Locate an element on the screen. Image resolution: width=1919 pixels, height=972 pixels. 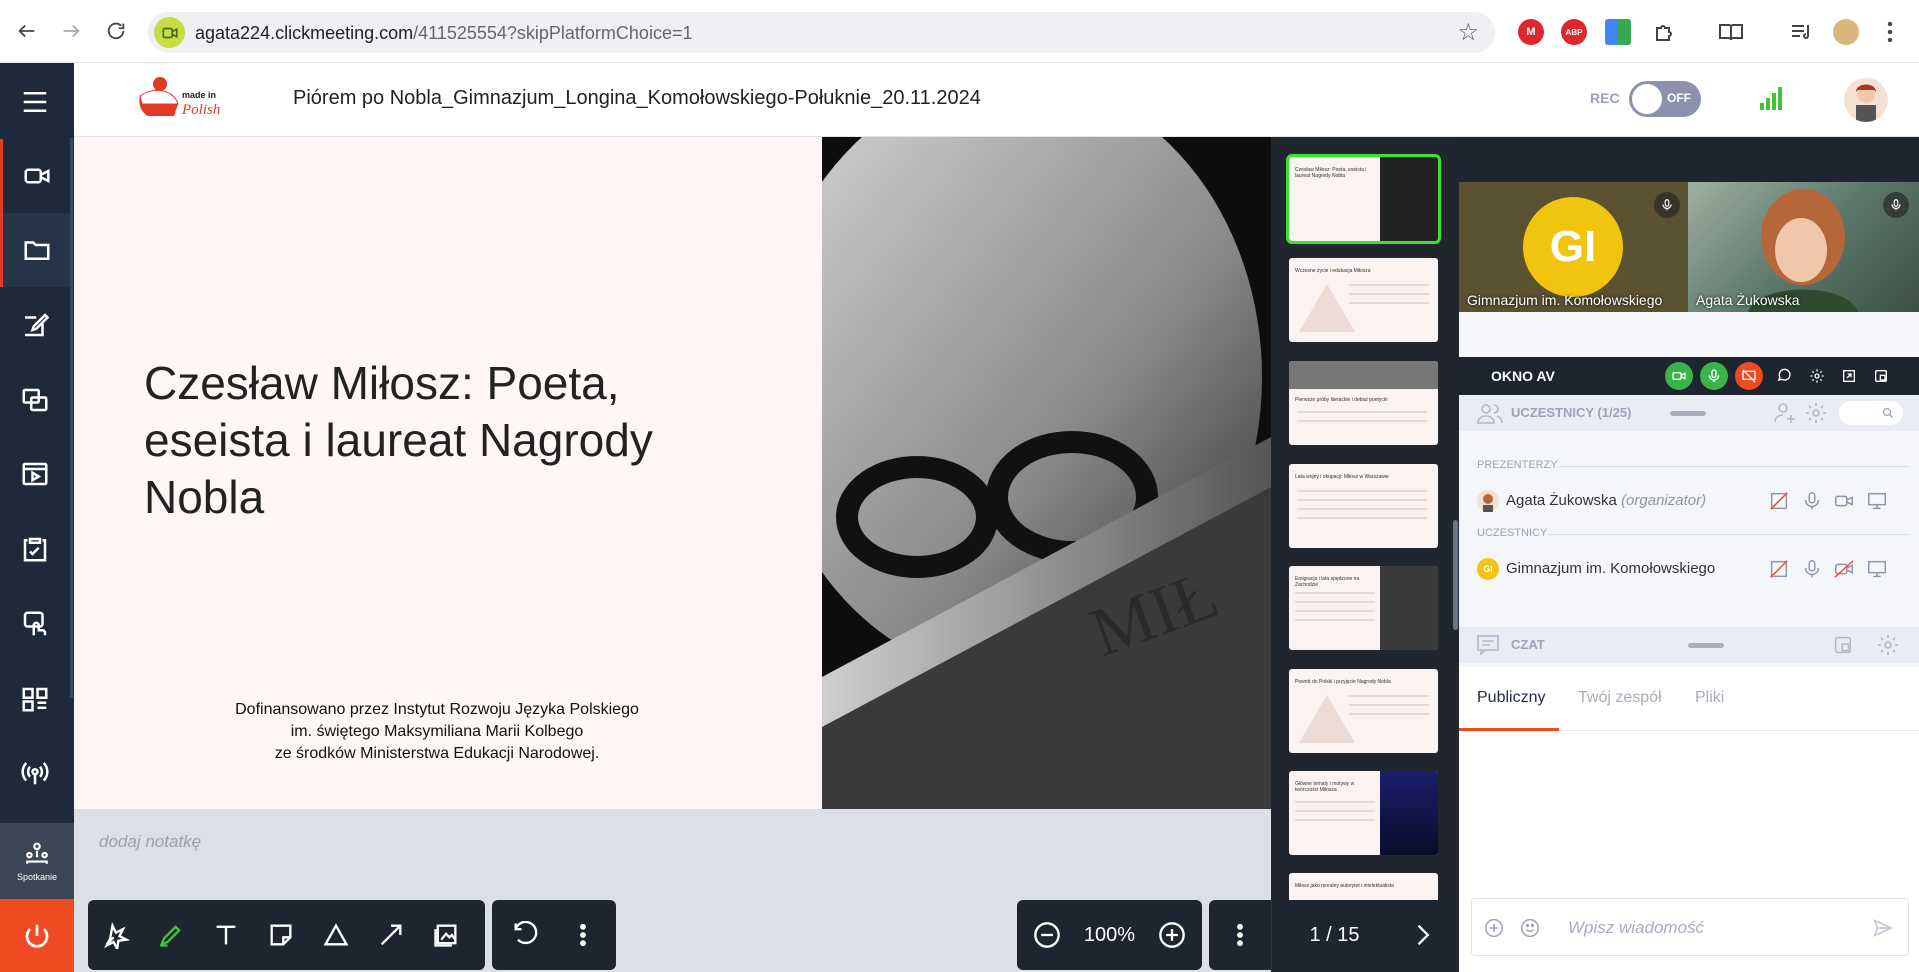
pen-tool-icon is located at coordinates (170, 935).